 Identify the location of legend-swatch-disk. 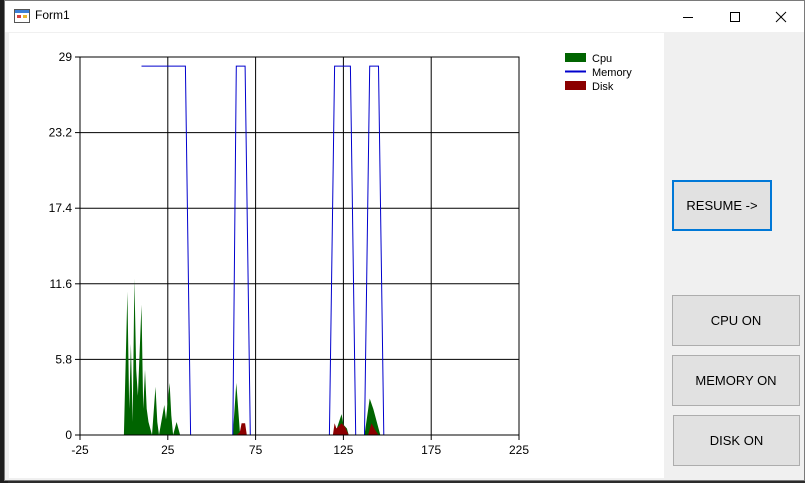
(575, 85).